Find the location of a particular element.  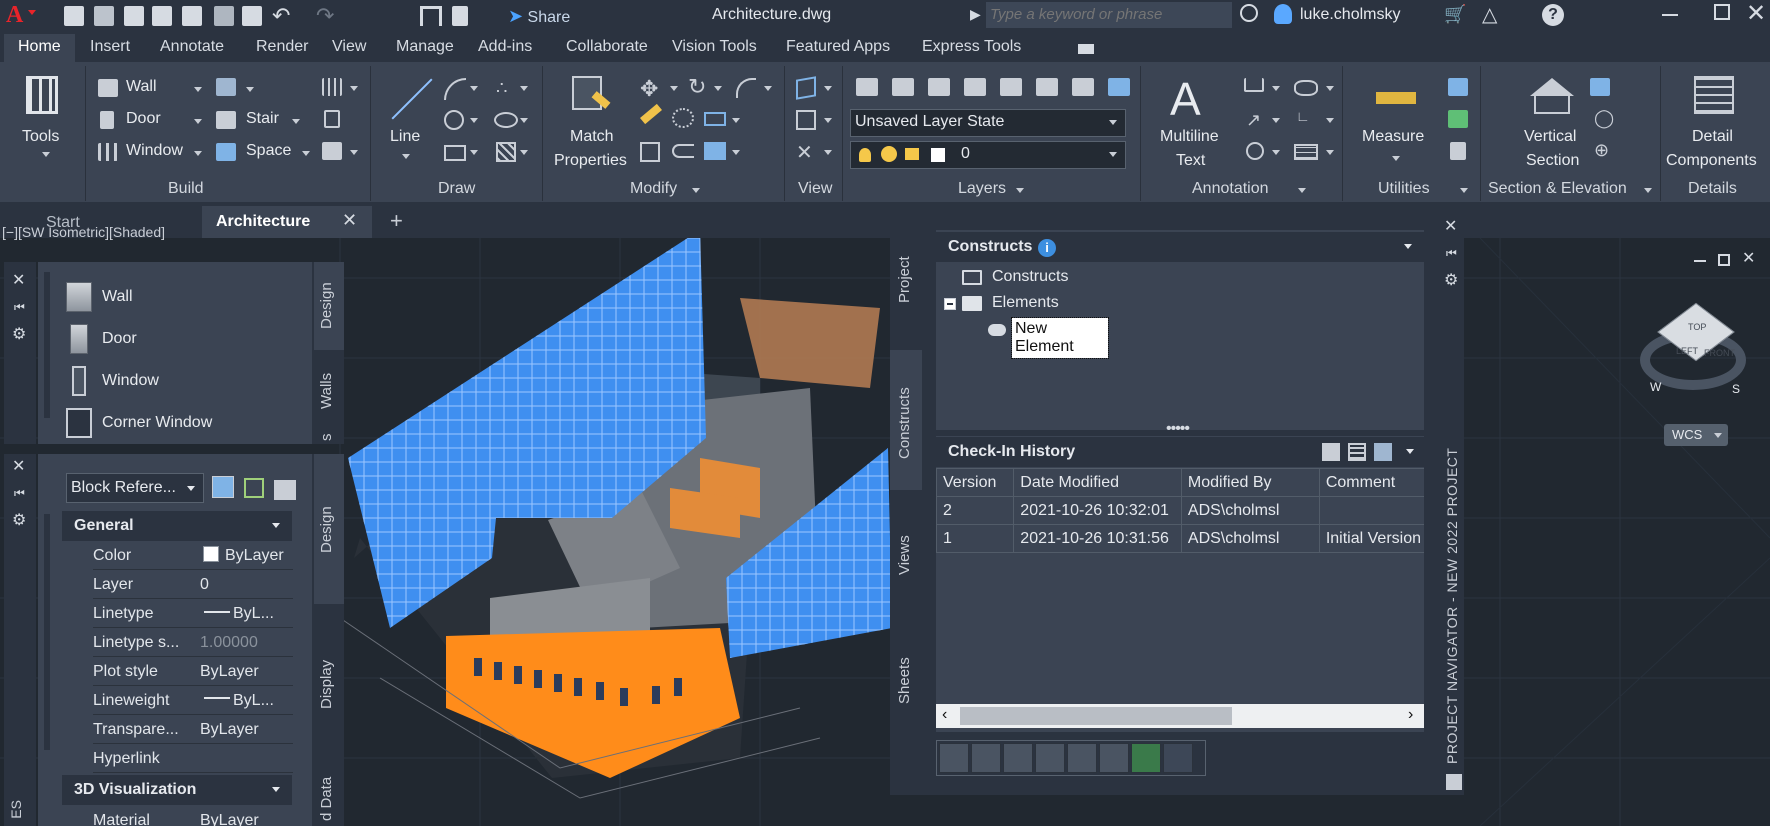

tag-icon is located at coordinates (1255, 151).